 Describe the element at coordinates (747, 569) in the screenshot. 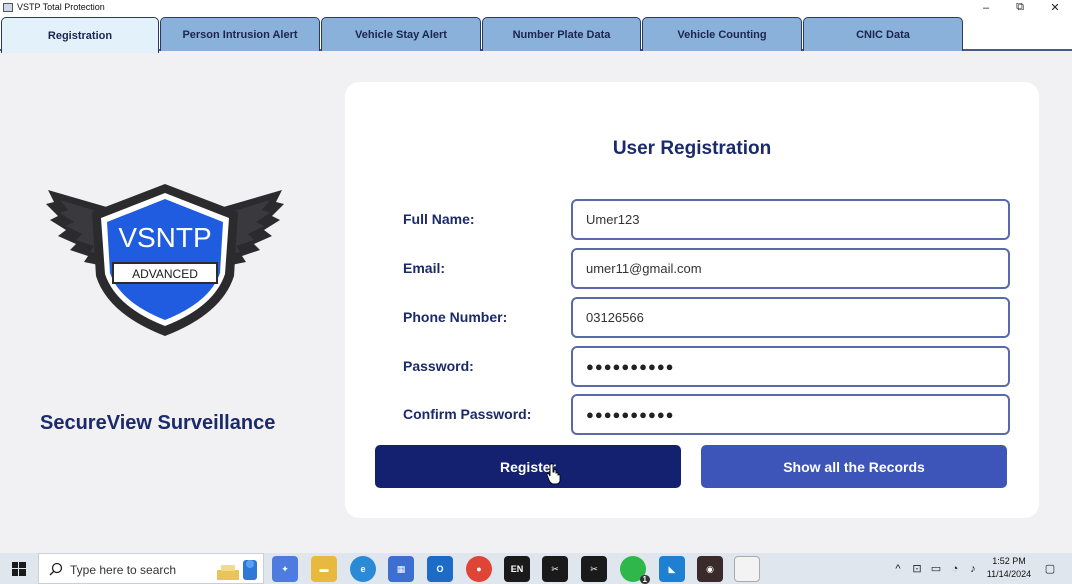

I see `document-icon` at that location.